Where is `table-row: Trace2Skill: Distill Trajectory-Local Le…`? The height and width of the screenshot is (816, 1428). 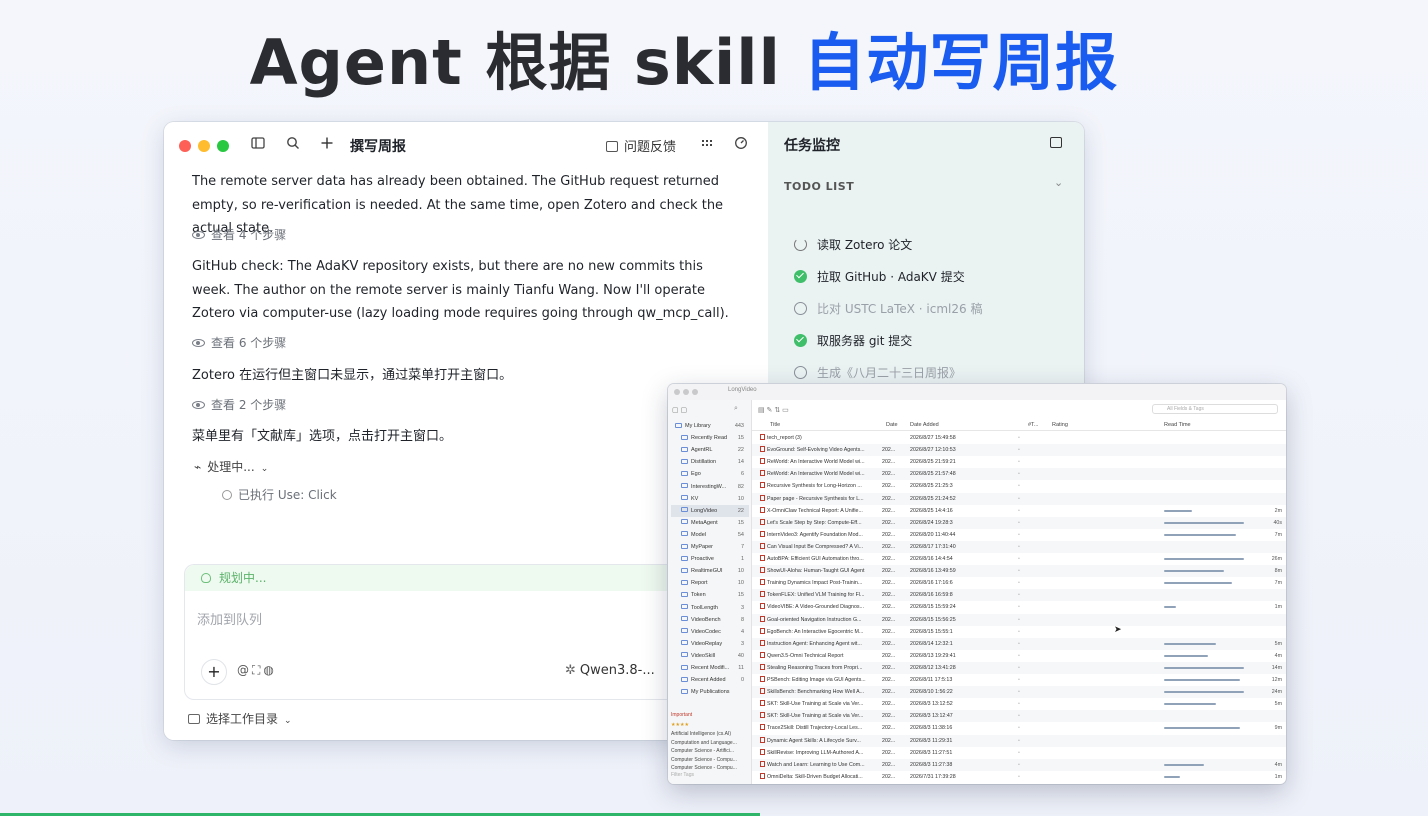 table-row: Trace2Skill: Distill Trajectory-Local Le… is located at coordinates (1019, 728).